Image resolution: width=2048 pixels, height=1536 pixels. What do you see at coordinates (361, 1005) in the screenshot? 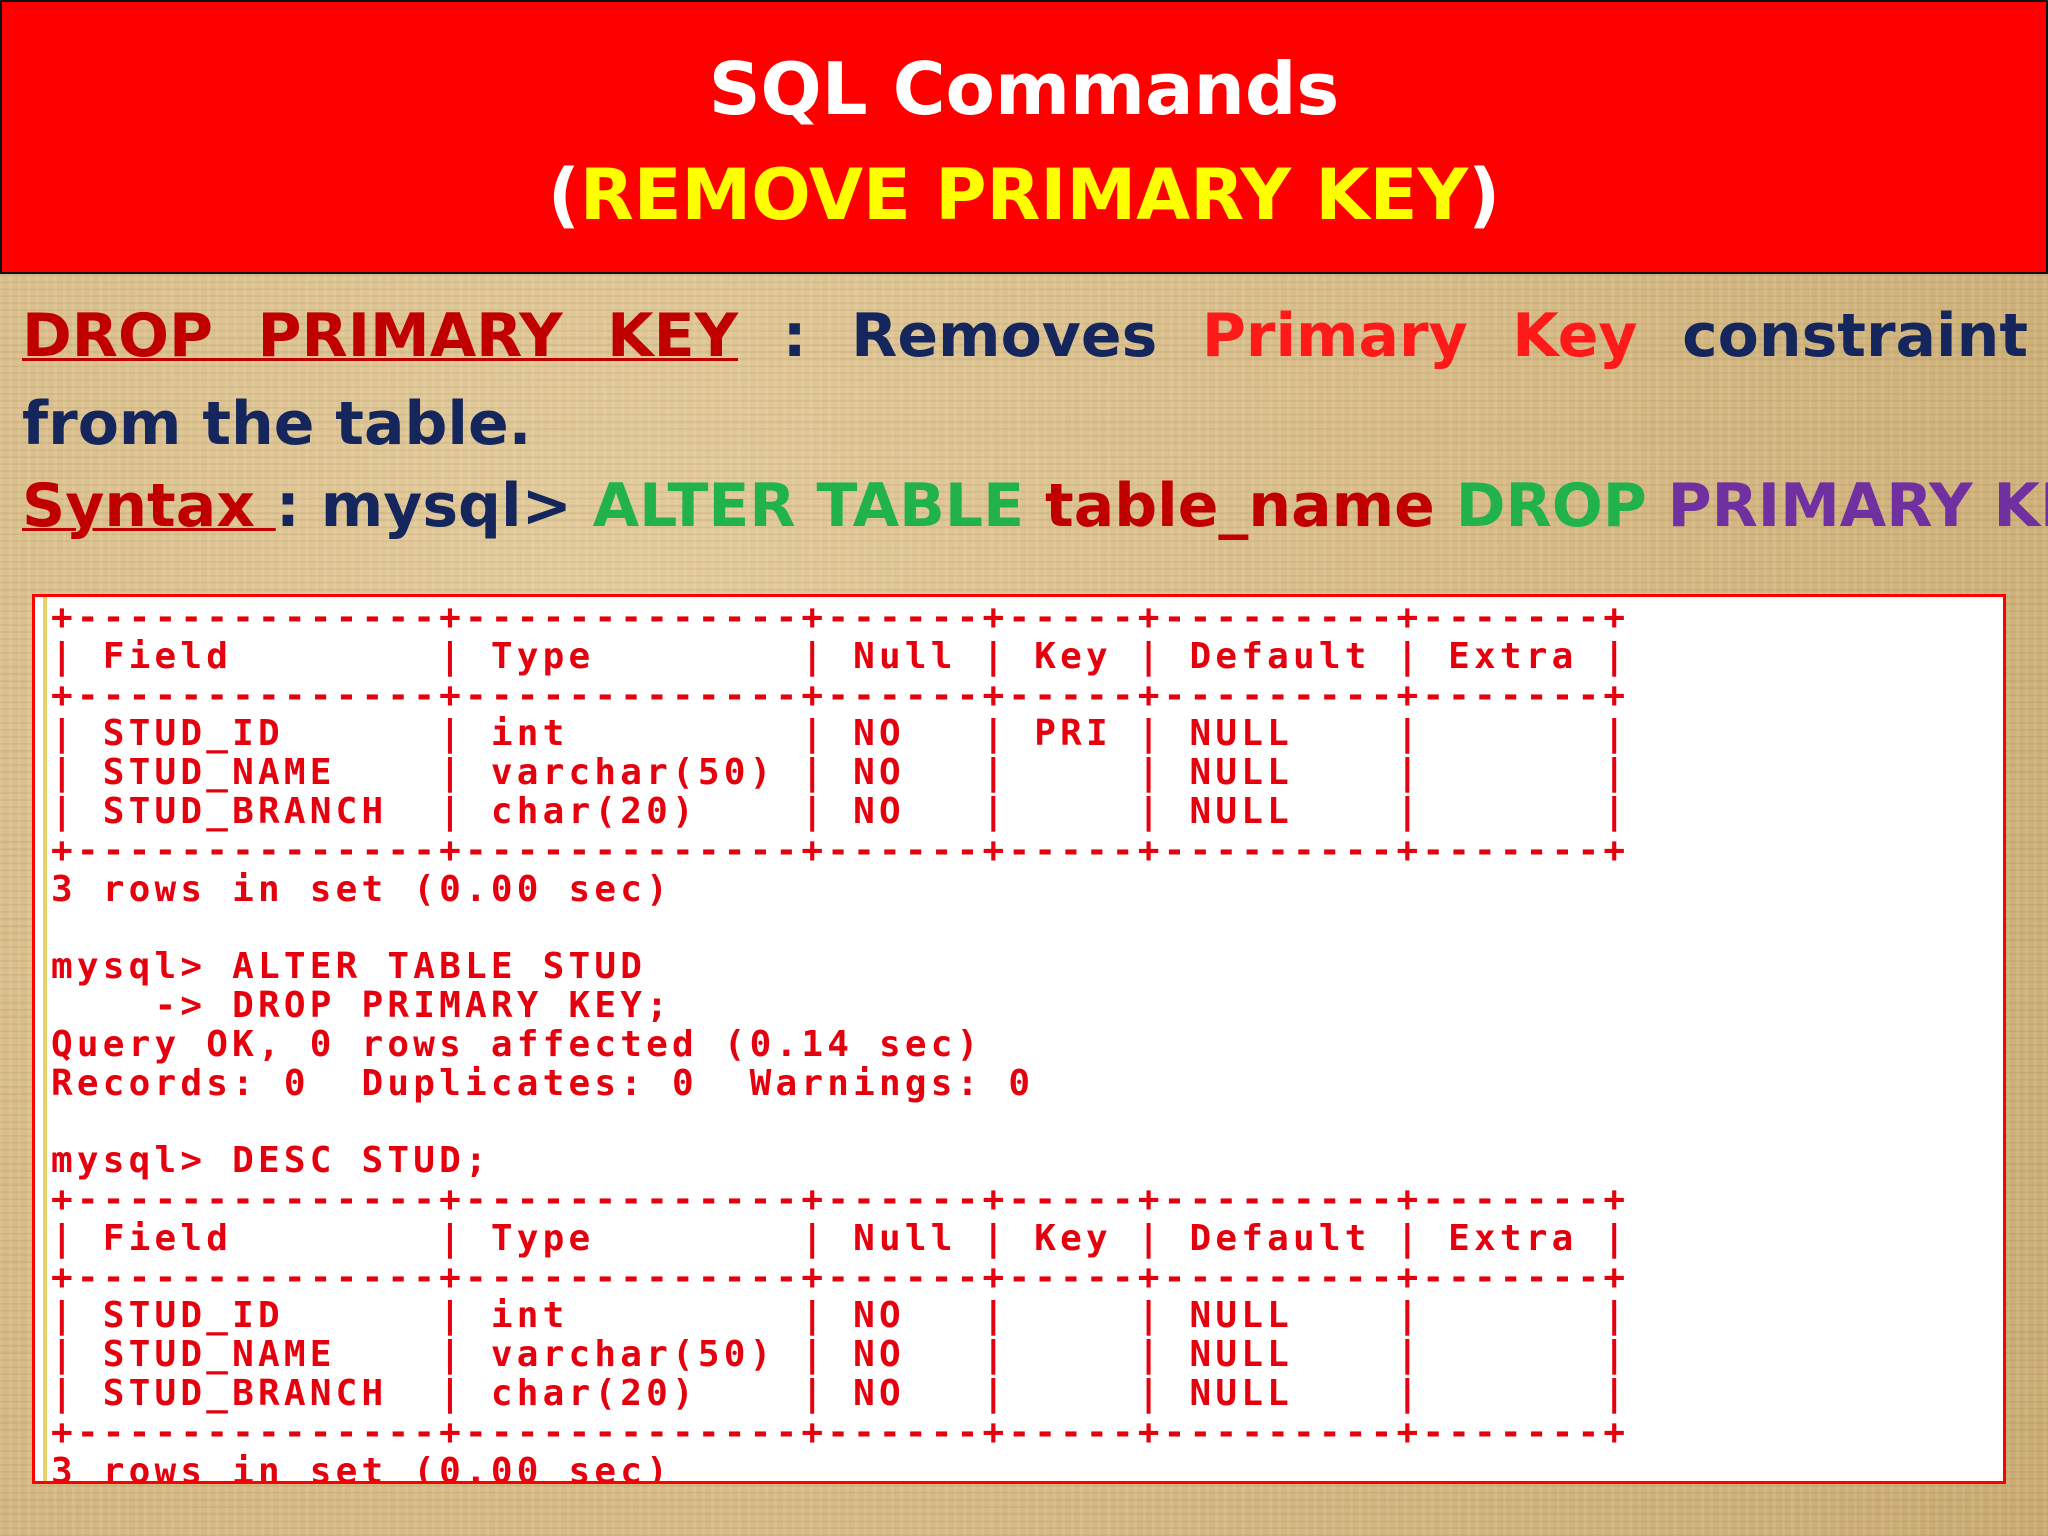
I see `terminal-line: -> DROP PRIMARY KEY;` at bounding box center [361, 1005].